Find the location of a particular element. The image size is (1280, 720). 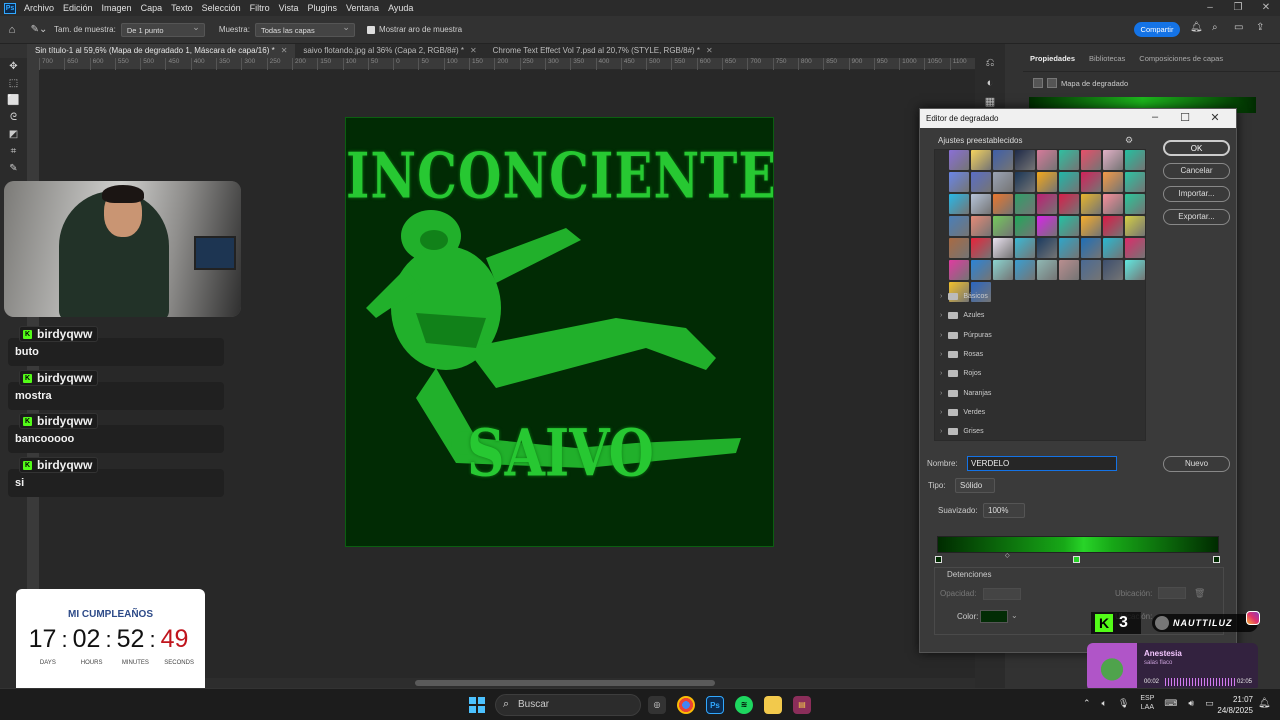

photoshop-app-icon: Ps is located at coordinates (715, 705).